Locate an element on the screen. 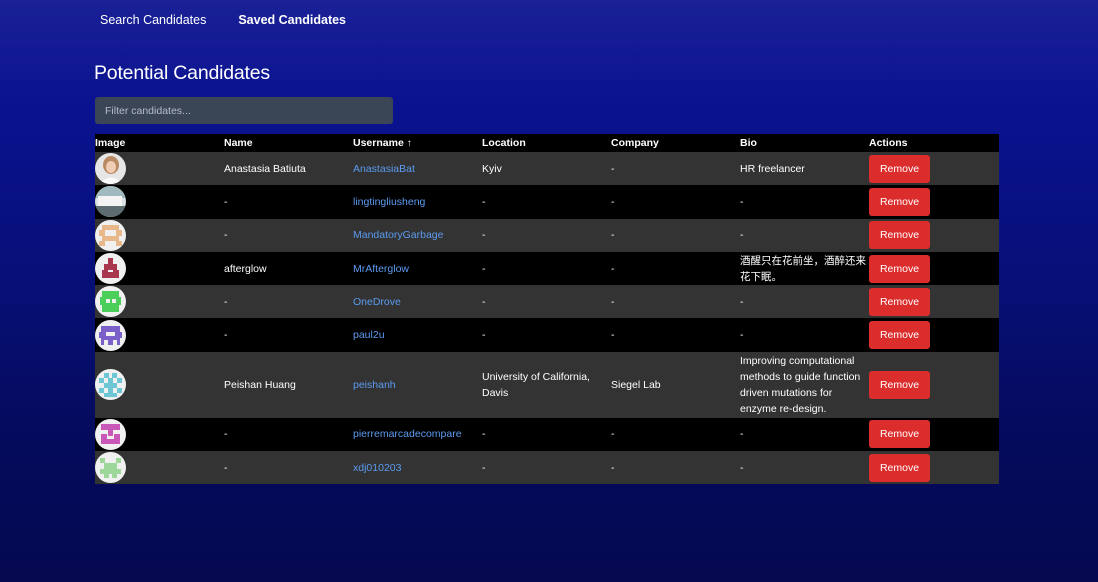 The width and height of the screenshot is (1098, 582). username-link: pierremarcadecompare is located at coordinates (407, 434).